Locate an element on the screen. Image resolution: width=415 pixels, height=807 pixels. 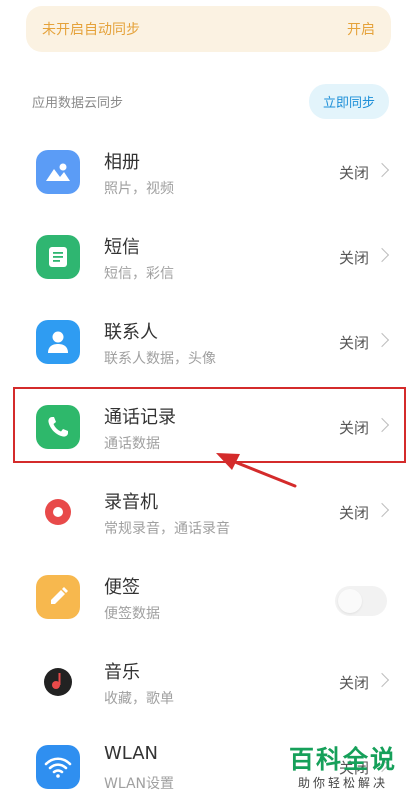
music-icon is located at coordinates (58, 682).